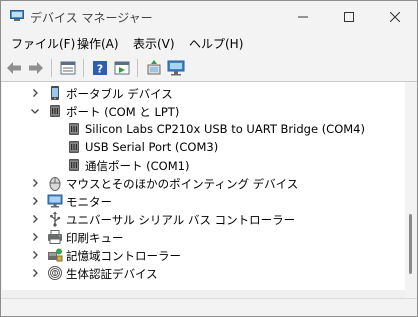 Image resolution: width=418 pixels, height=317 pixels. I want to click on toolbar: ?, so click(209, 68).